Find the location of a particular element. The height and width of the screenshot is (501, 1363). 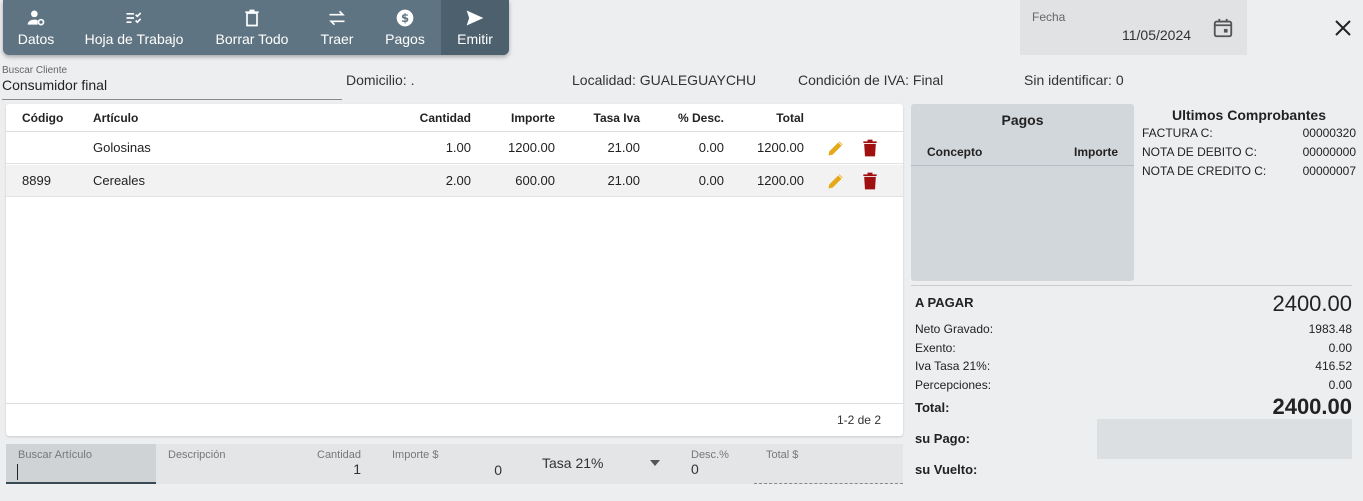

total-row: Total: 2400.00 is located at coordinates (1133, 407).